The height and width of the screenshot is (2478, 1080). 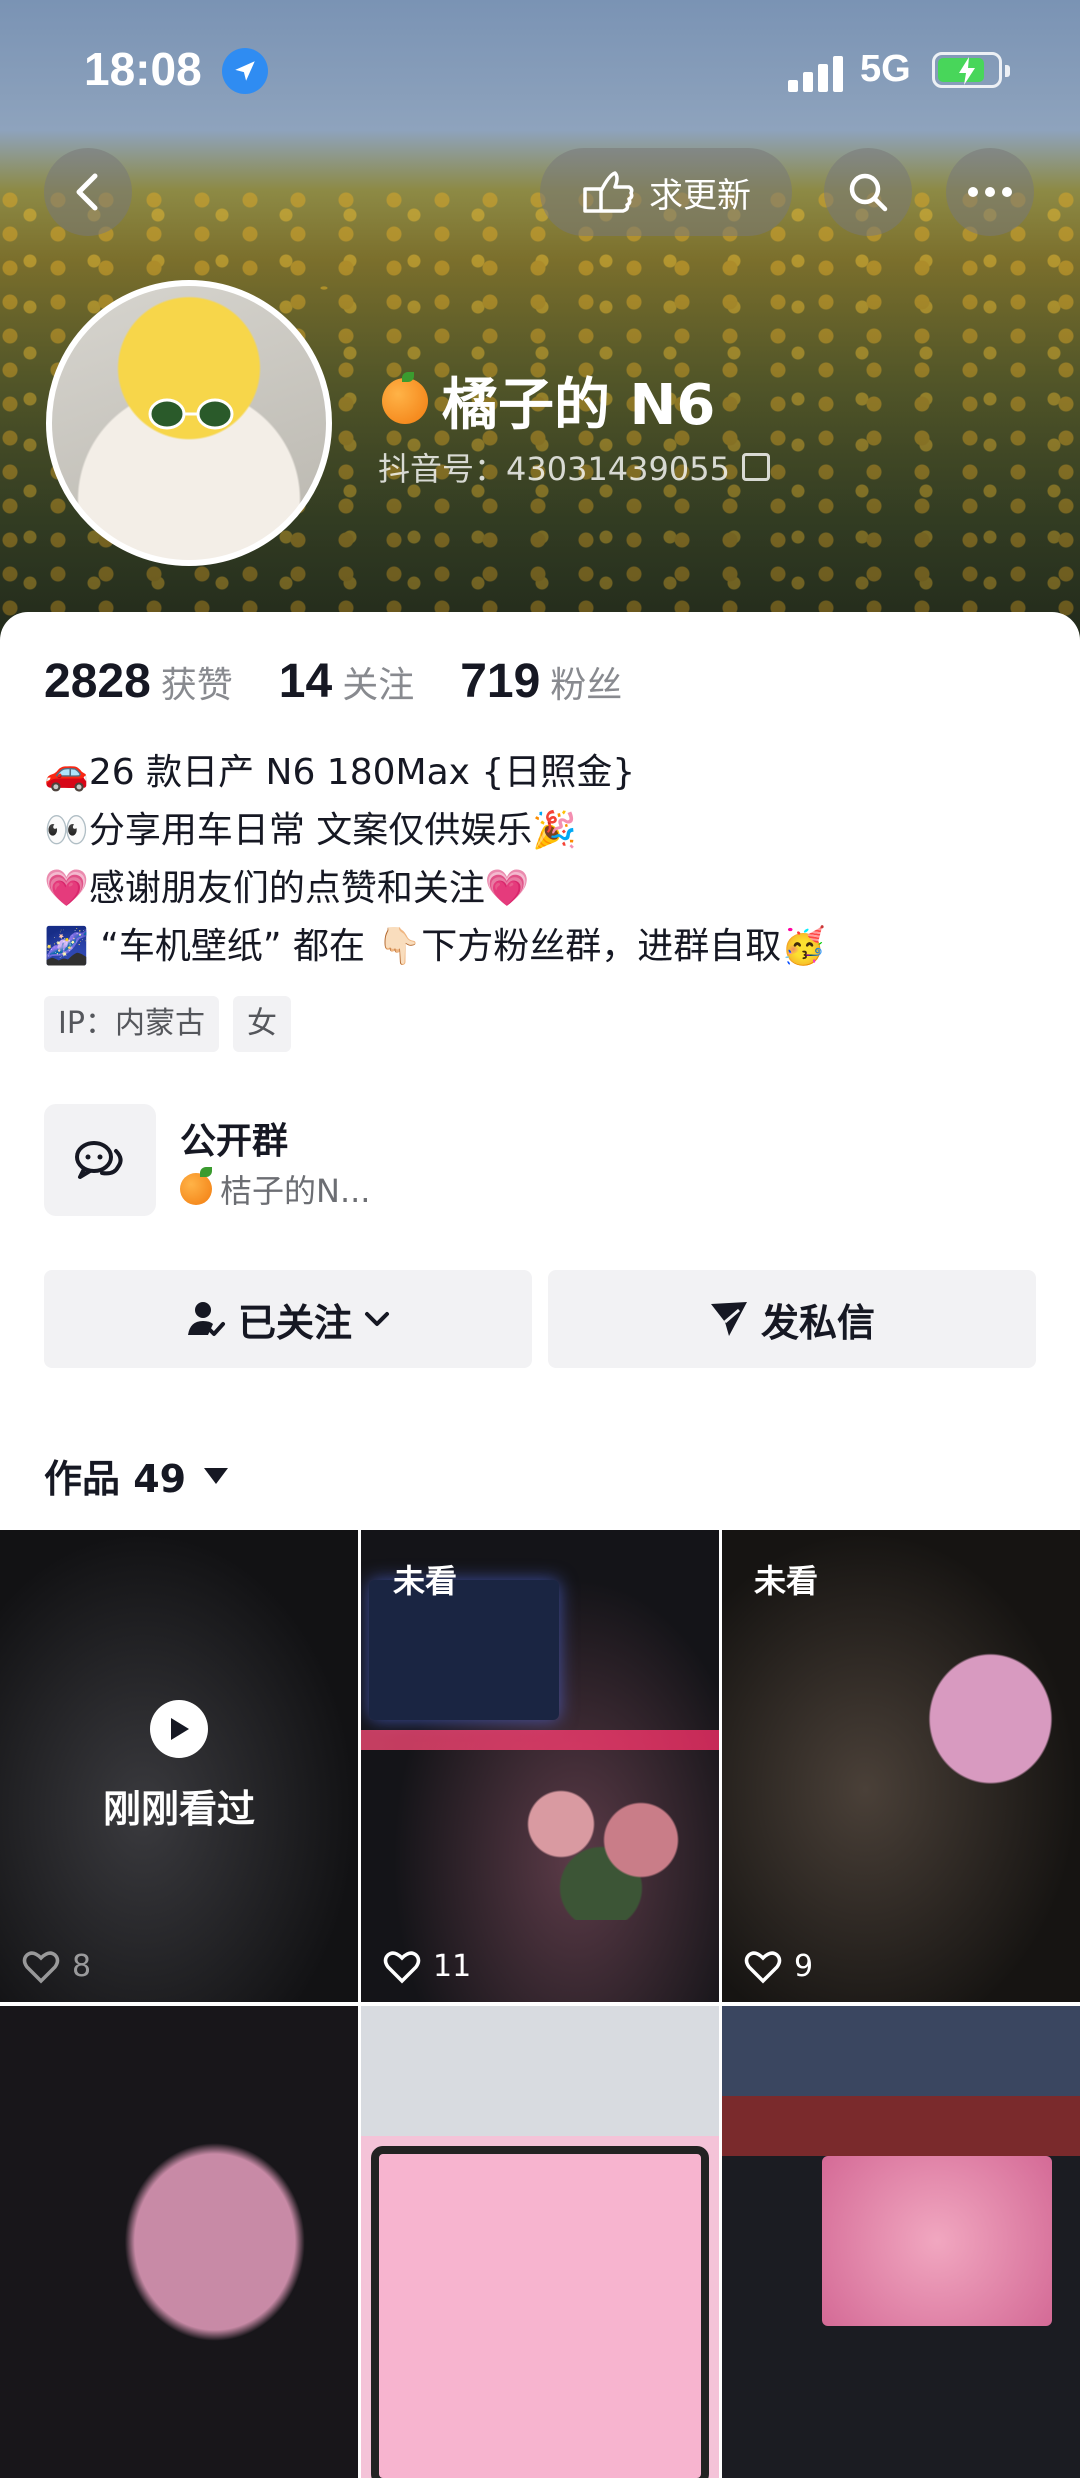 What do you see at coordinates (97, 681) in the screenshot?
I see `stat-value: 2828` at bounding box center [97, 681].